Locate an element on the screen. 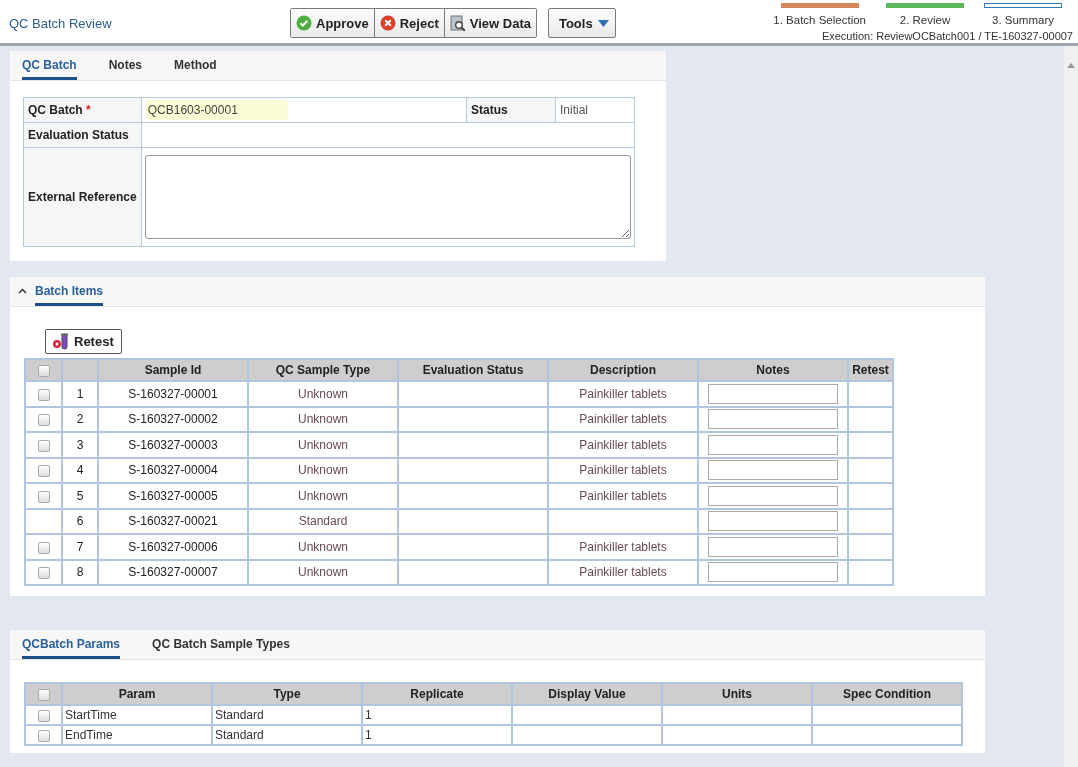 The height and width of the screenshot is (767, 1078). column-header: Param is located at coordinates (137, 694).